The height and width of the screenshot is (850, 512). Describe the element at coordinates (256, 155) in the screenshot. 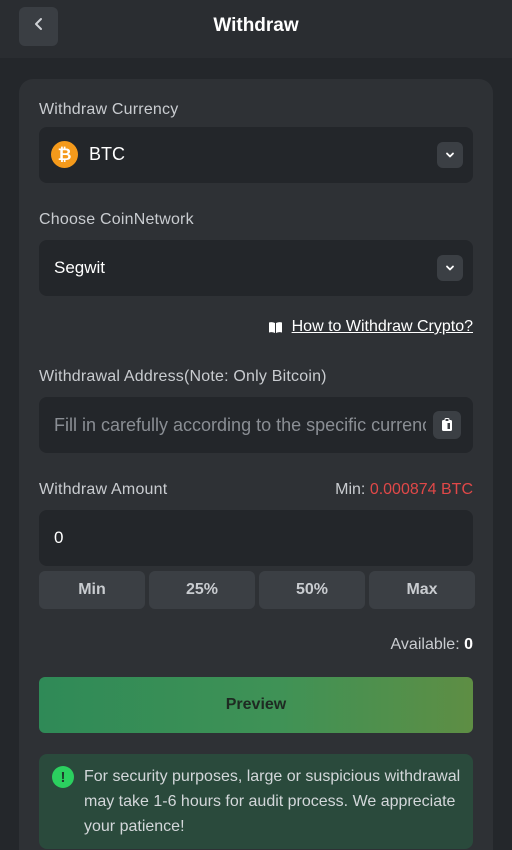

I see `currency-select: ₿ BTC` at that location.